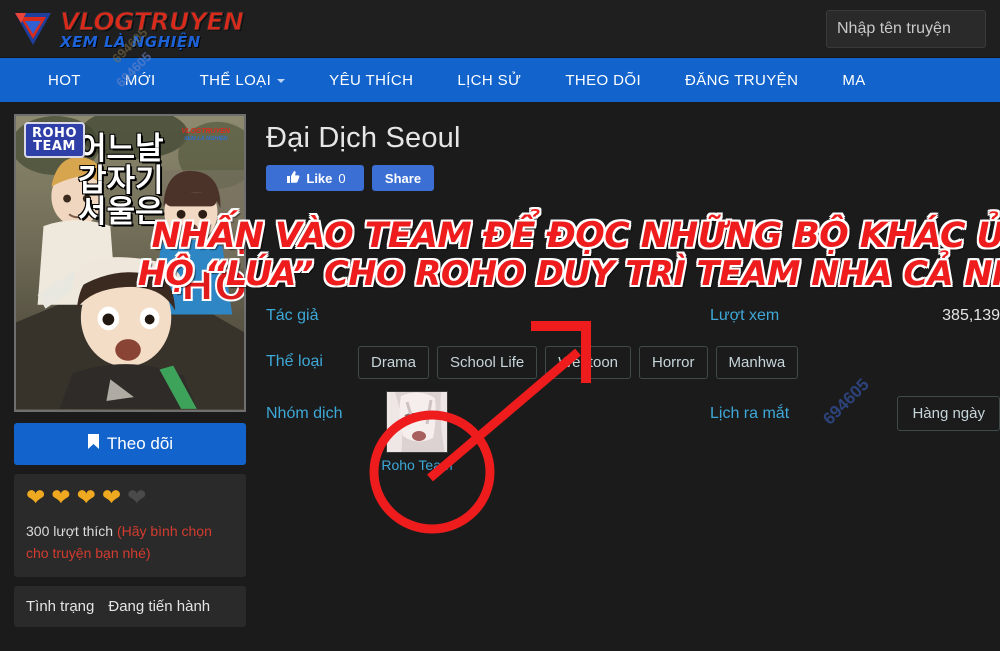 This screenshot has height=651, width=1000. I want to click on translation-team: Roho Team, so click(417, 432).